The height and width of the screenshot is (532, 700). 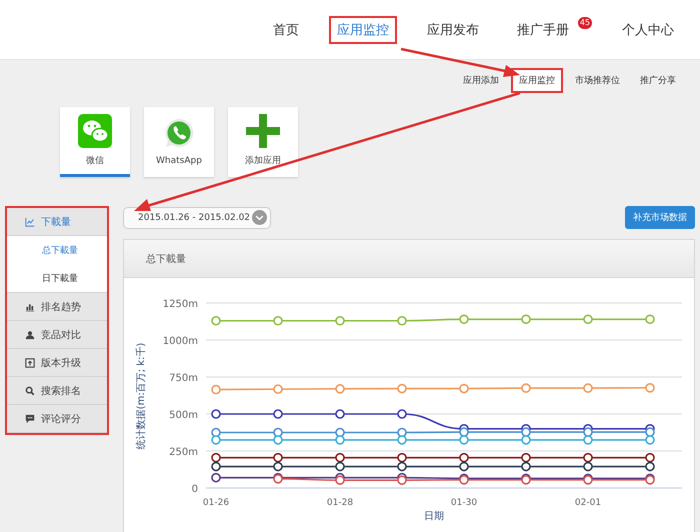 I want to click on axis-tick-label: 750m, so click(x=183, y=378).